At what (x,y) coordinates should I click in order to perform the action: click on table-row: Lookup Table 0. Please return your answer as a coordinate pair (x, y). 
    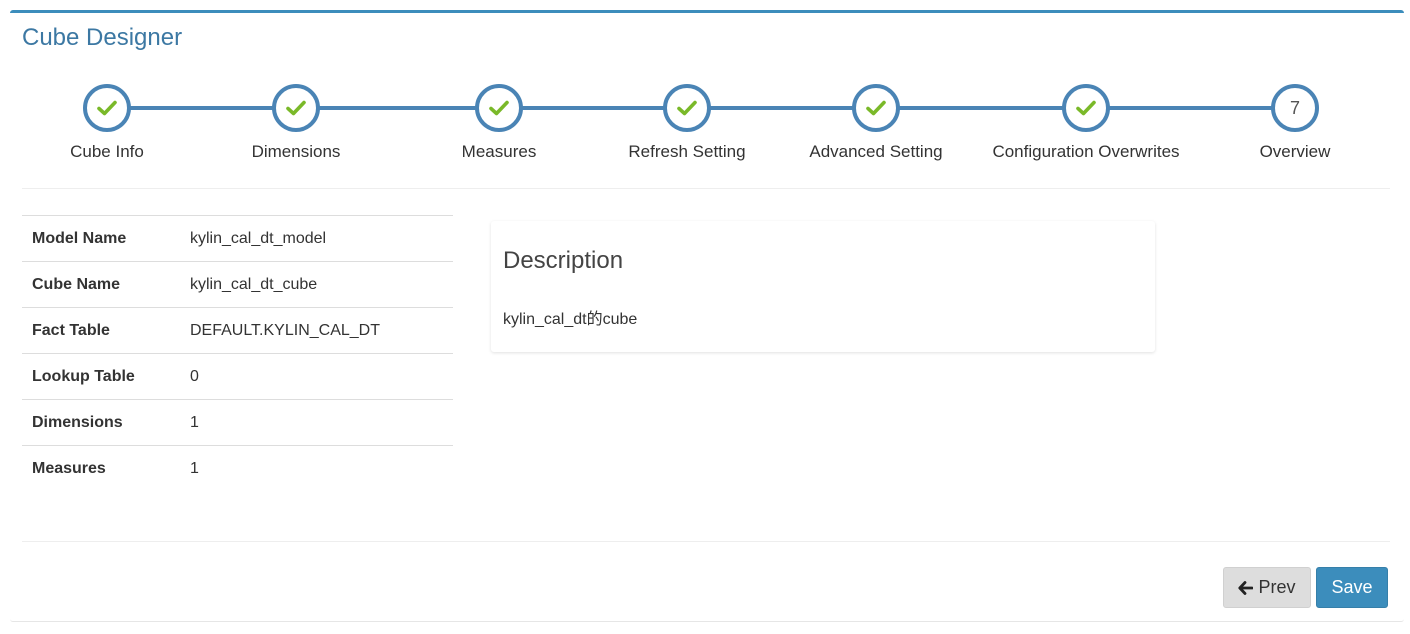
    Looking at the image, I should click on (237, 376).